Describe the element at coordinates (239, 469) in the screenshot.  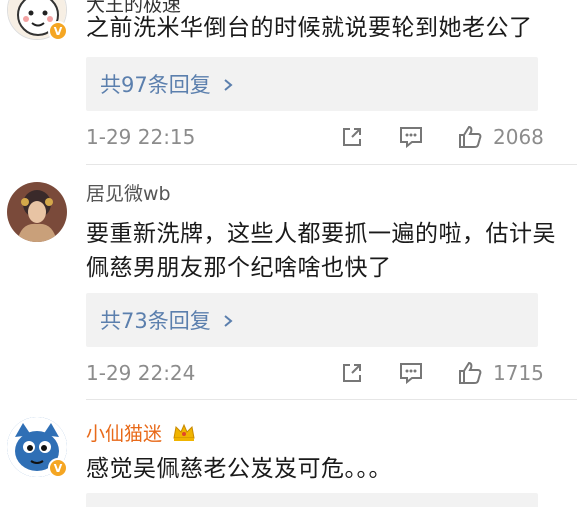
I see `comment-text: 感觉吴佩慈老公岌岌可危。。。` at that location.